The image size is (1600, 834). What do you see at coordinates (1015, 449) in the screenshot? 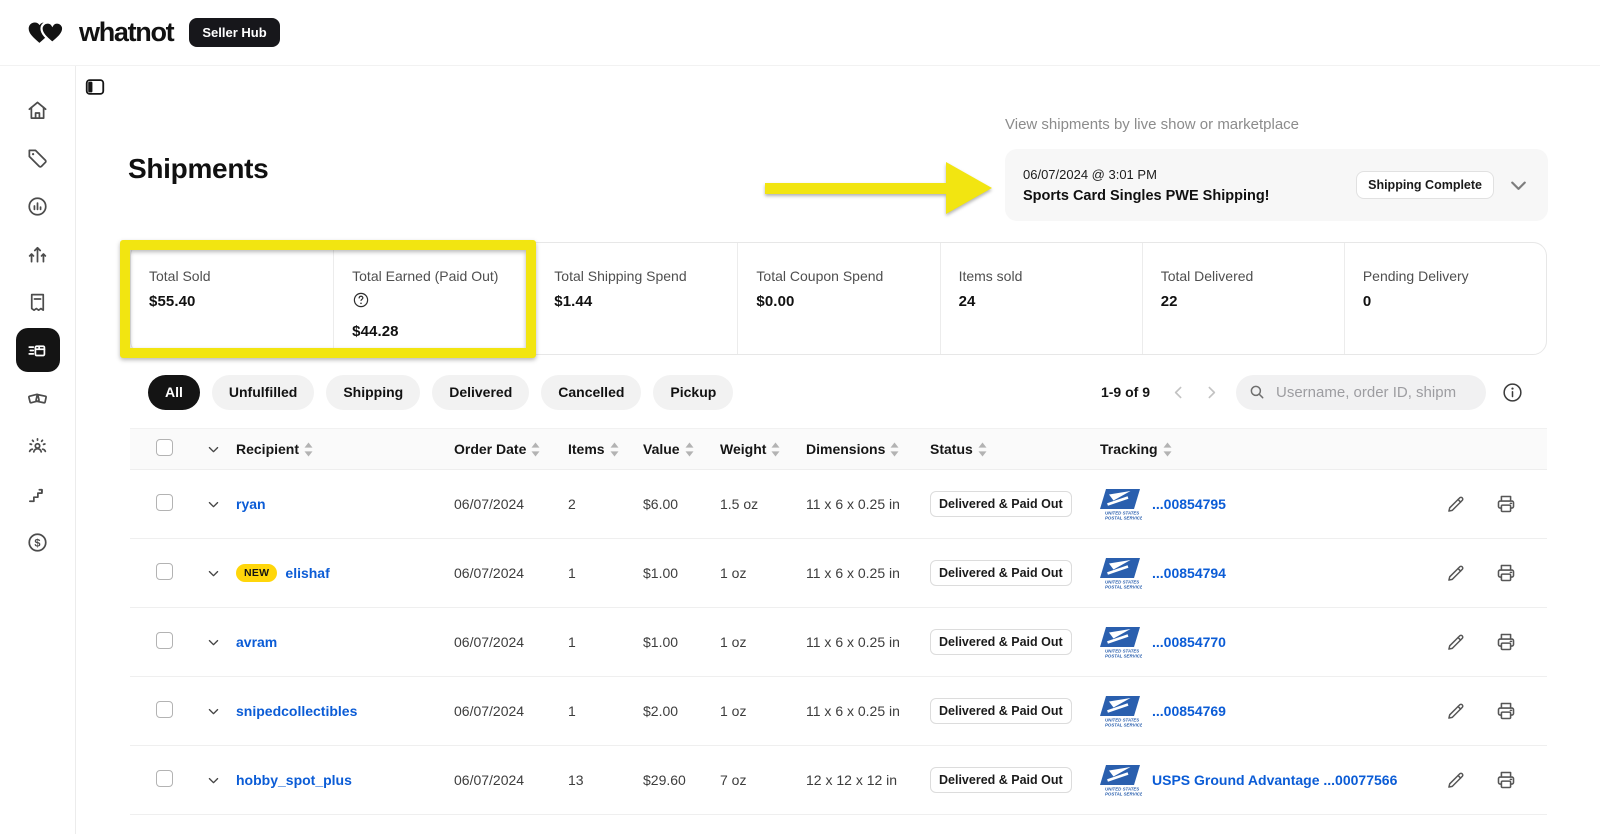
I see `column-header-status: Status` at bounding box center [1015, 449].